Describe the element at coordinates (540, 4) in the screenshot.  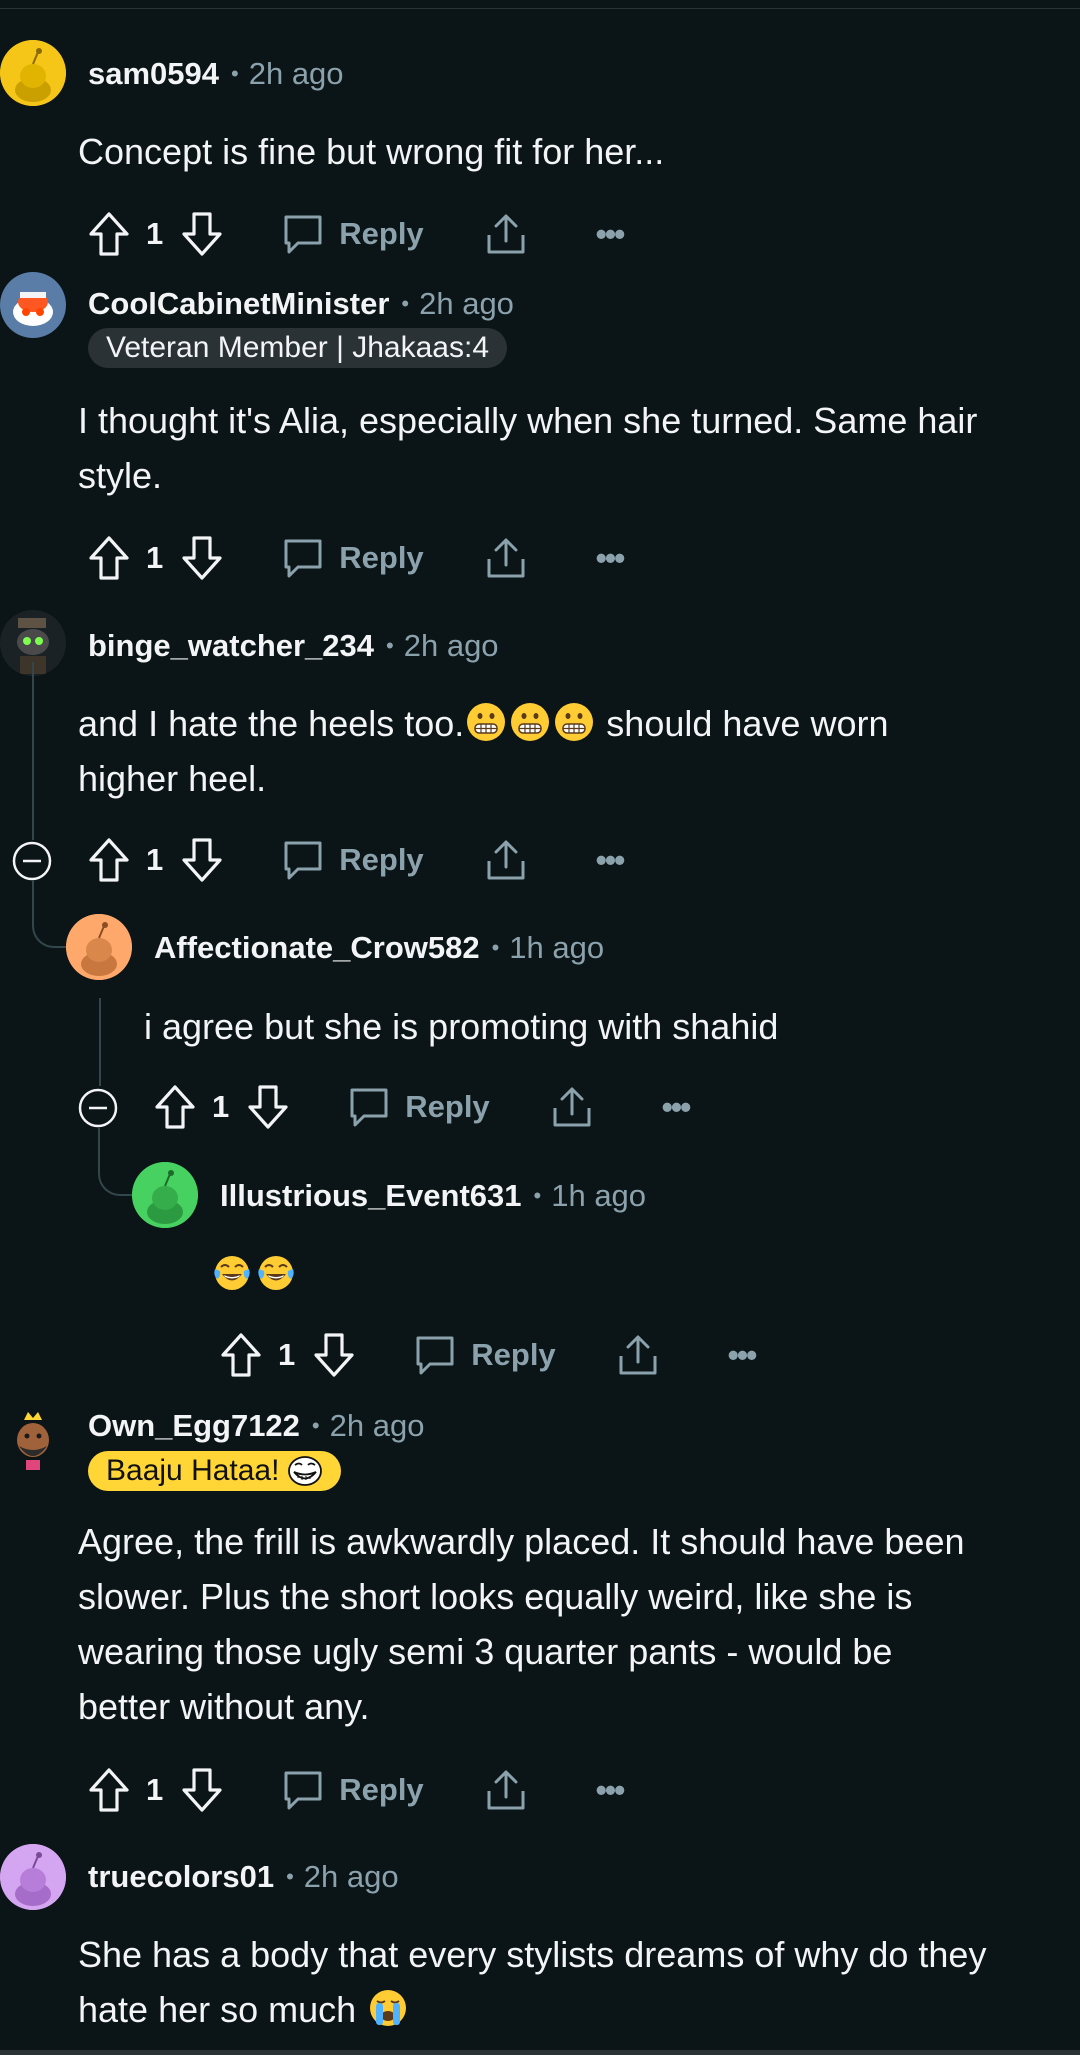
I see `top-divider` at that location.